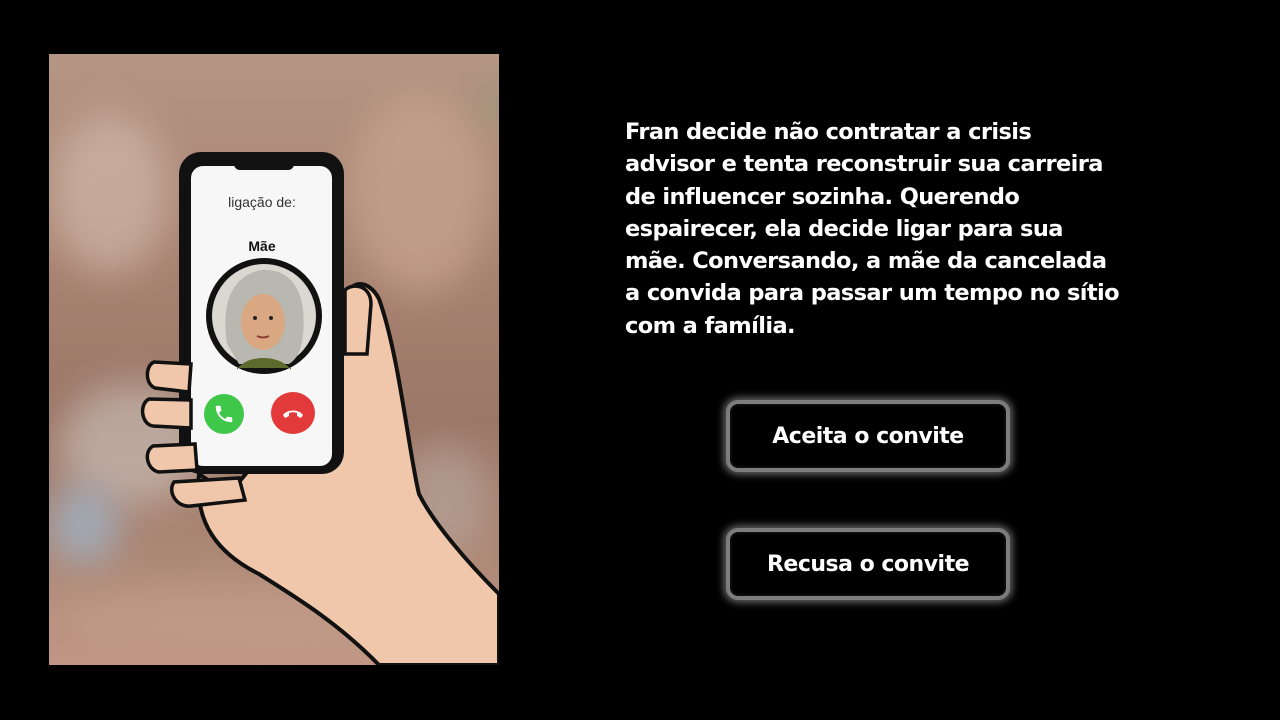 The width and height of the screenshot is (1280, 720). I want to click on hang-up-icon, so click(293, 414).